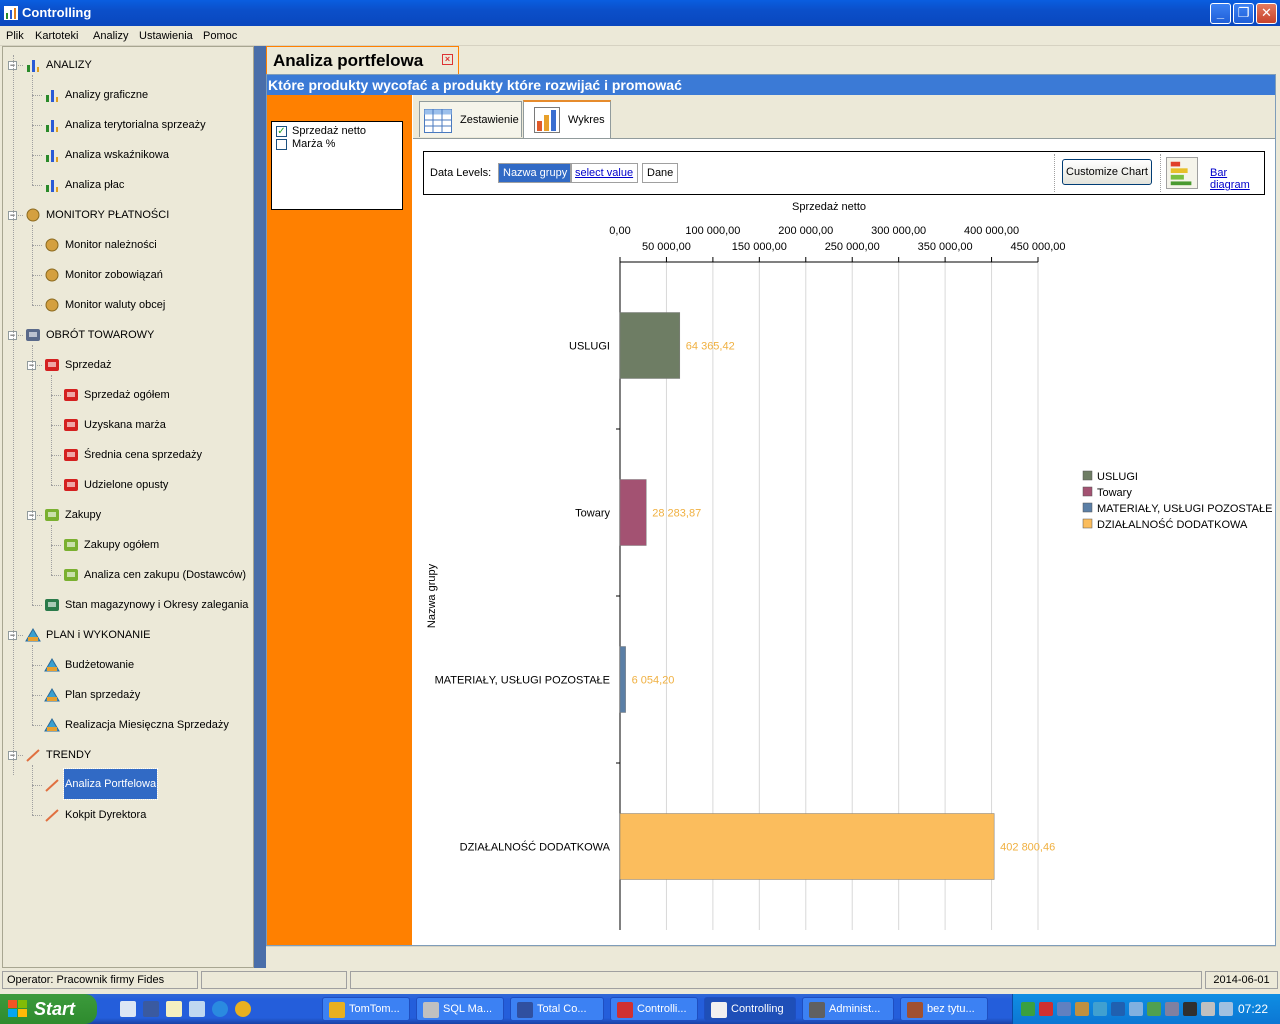  I want to click on tab-close-icon: ×, so click(447, 59).